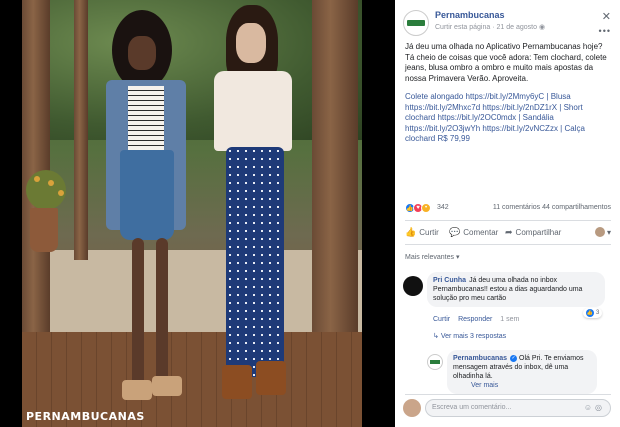  What do you see at coordinates (443, 207) in the screenshot?
I see `reaction-count: 342` at bounding box center [443, 207].